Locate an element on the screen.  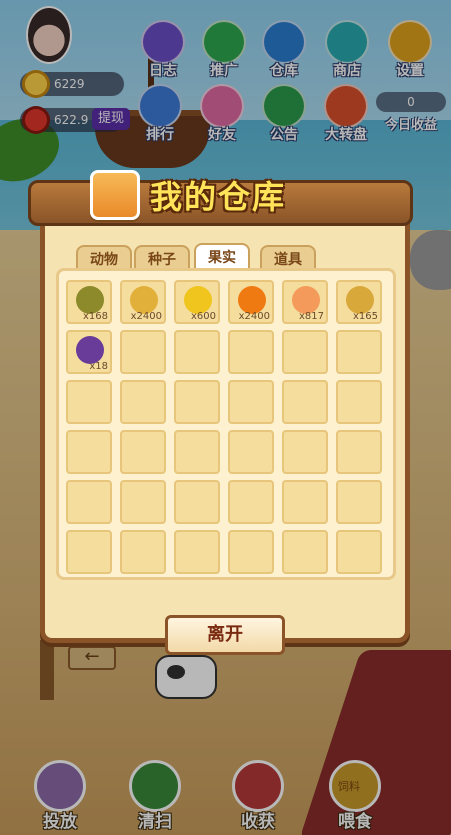
inventory-slot: x18 is located at coordinates (89, 352).